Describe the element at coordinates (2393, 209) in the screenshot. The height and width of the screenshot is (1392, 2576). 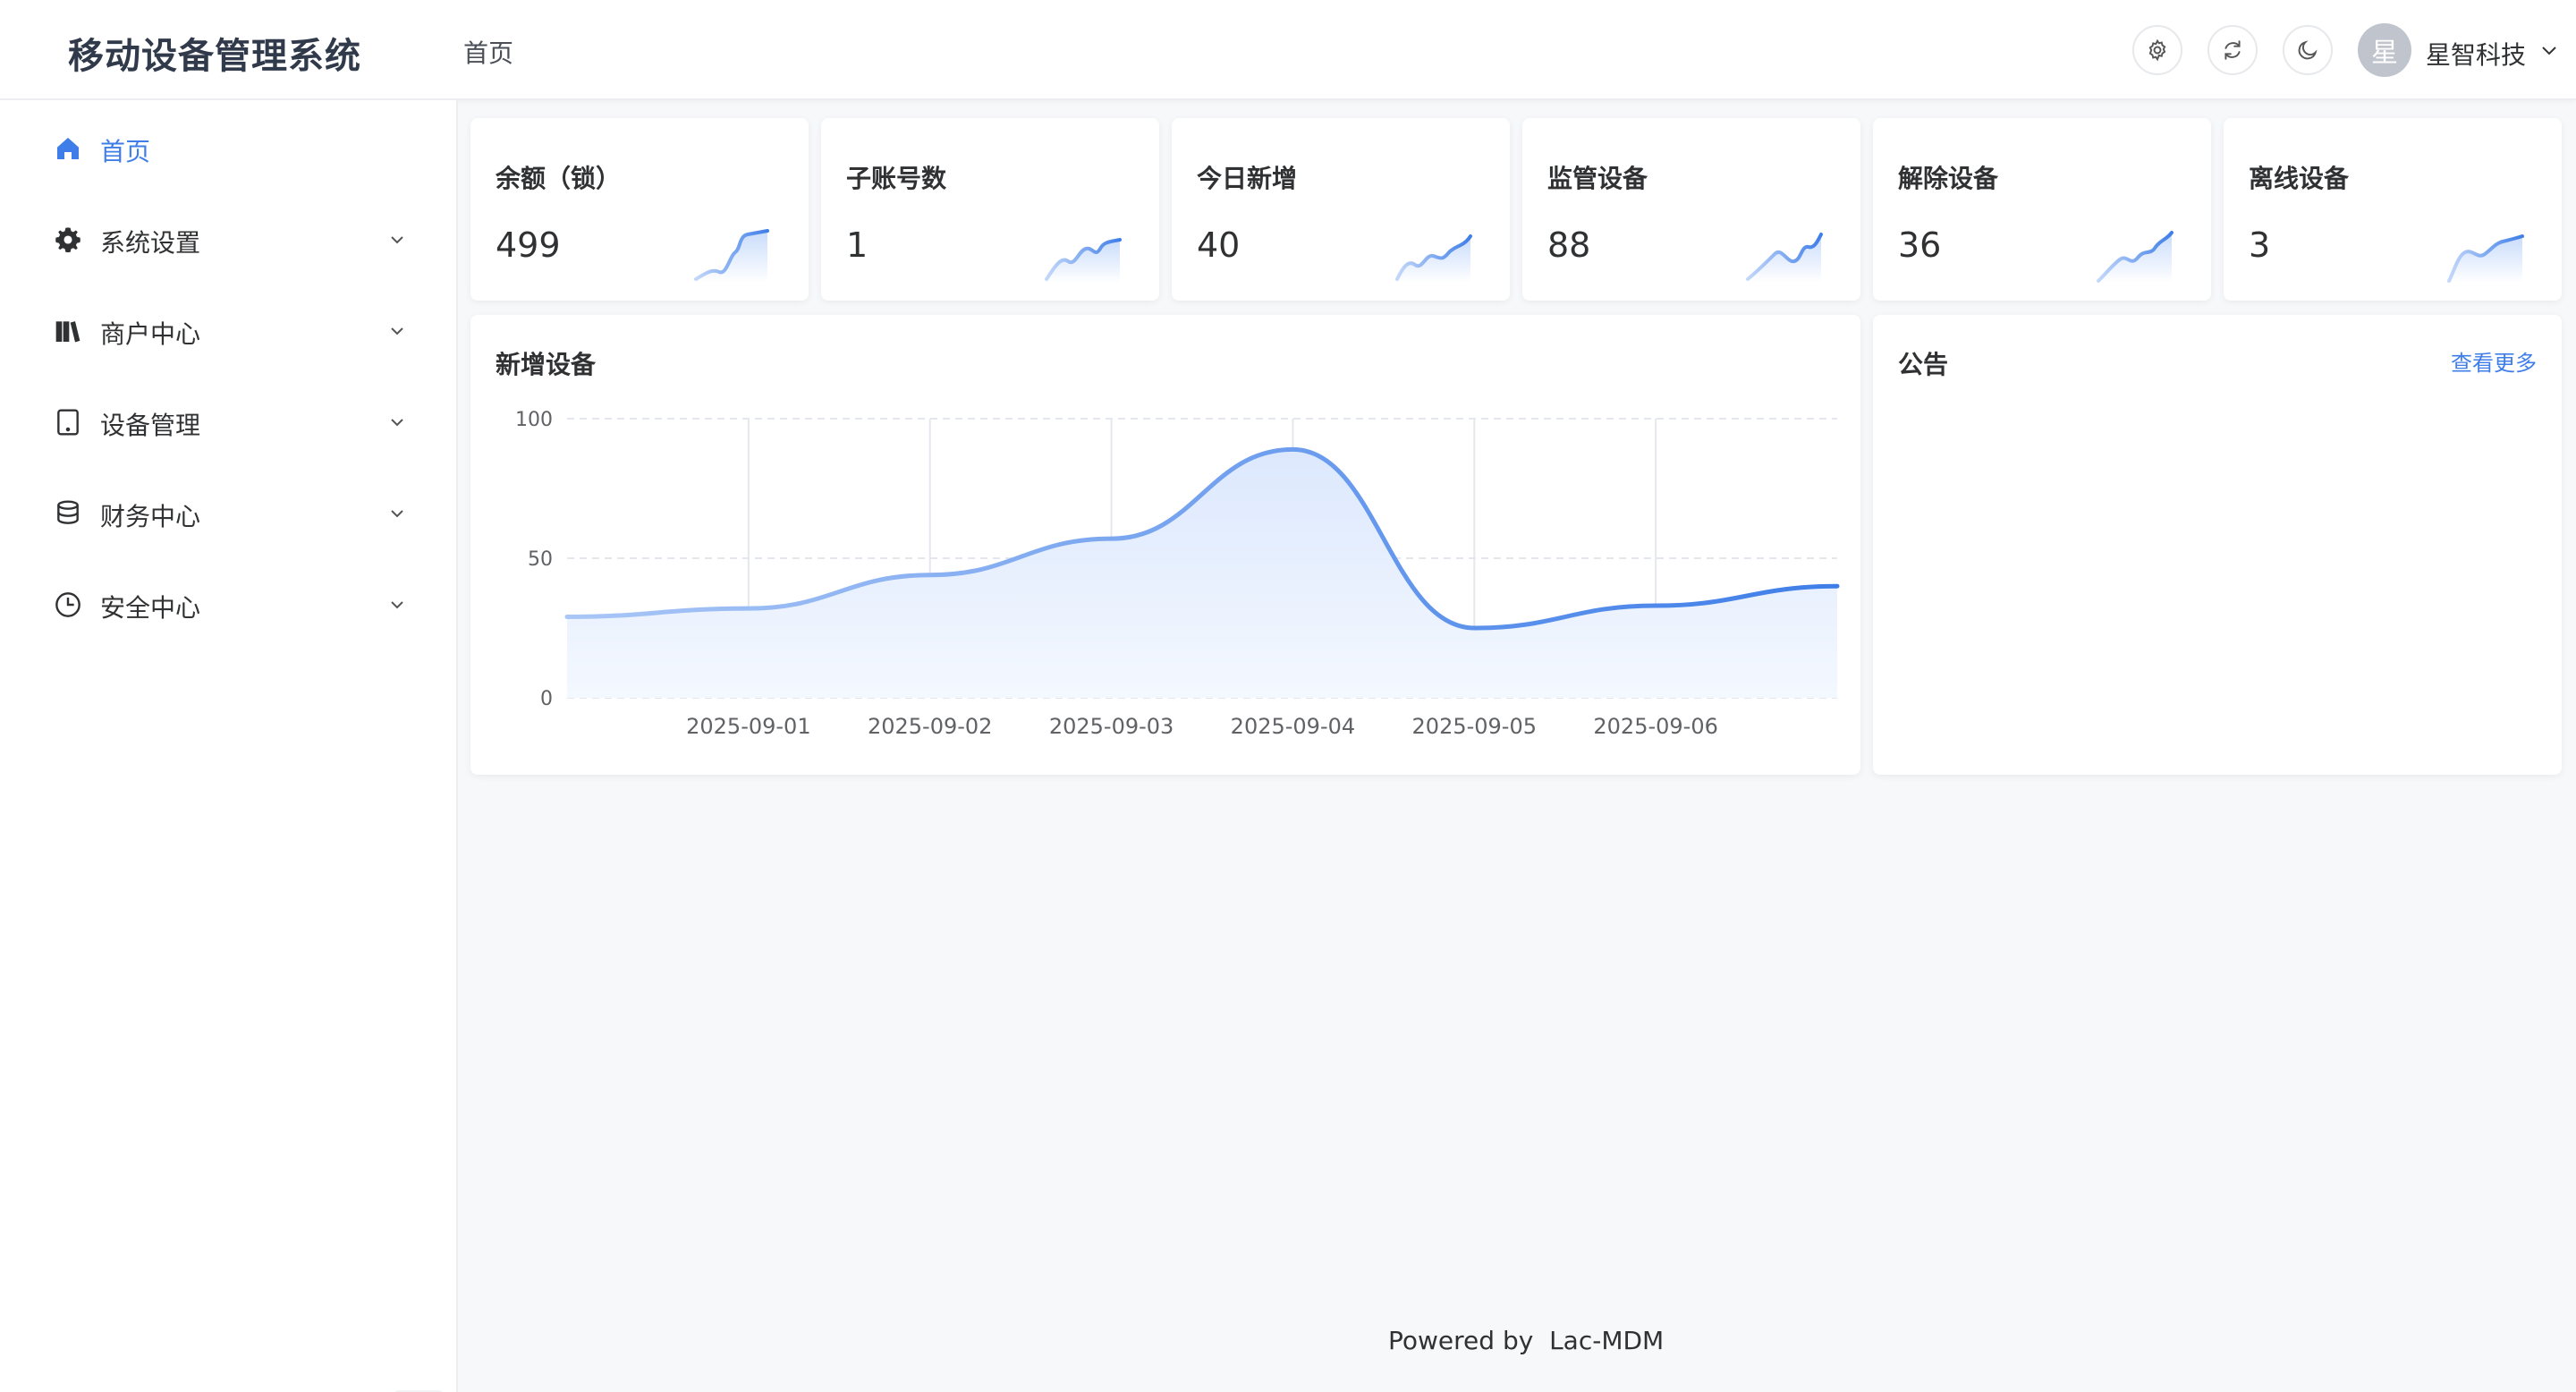
I see `stat-card-offline-devices: 离线设备 3` at that location.